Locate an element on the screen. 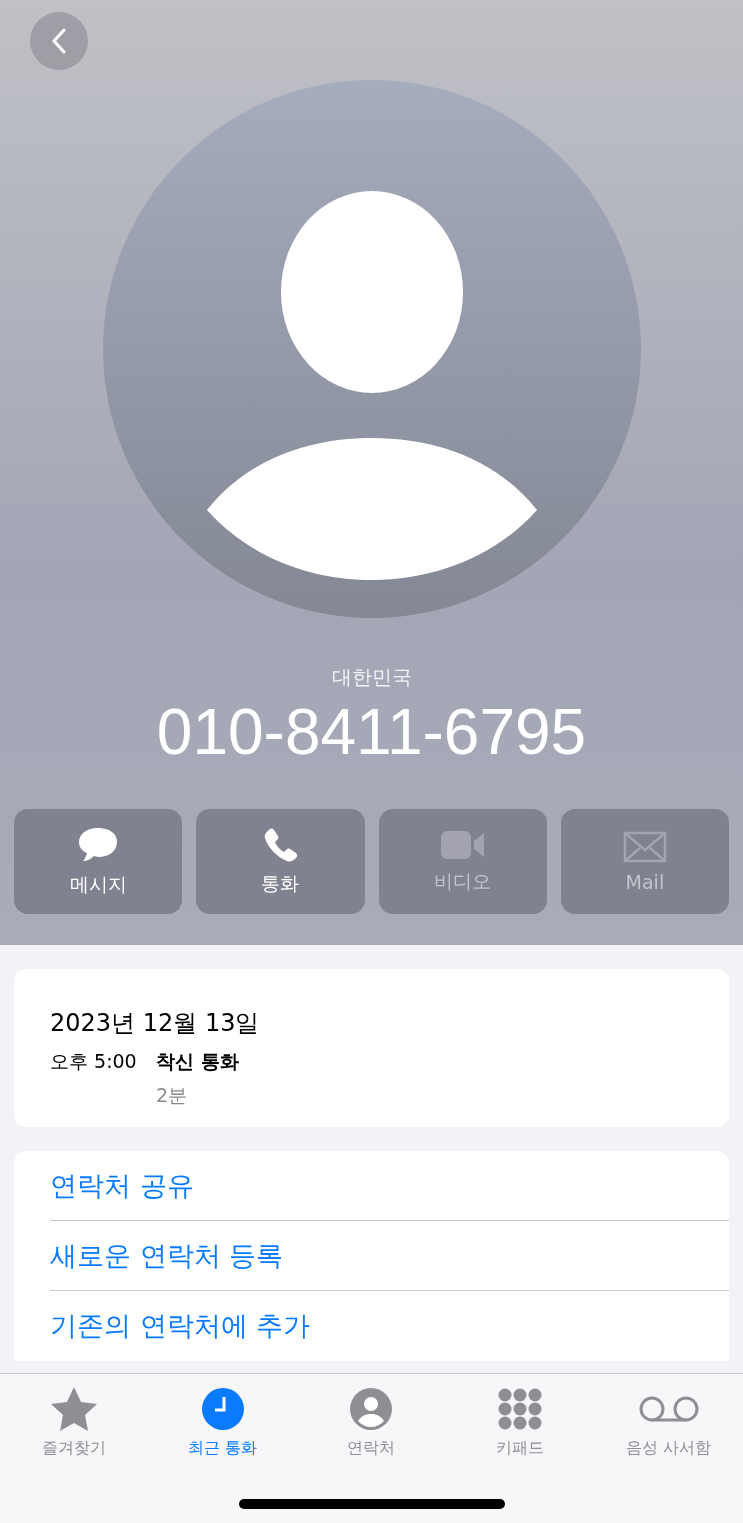 This screenshot has width=743, height=1523. call-time: 오후 5:00 is located at coordinates (94, 1061).